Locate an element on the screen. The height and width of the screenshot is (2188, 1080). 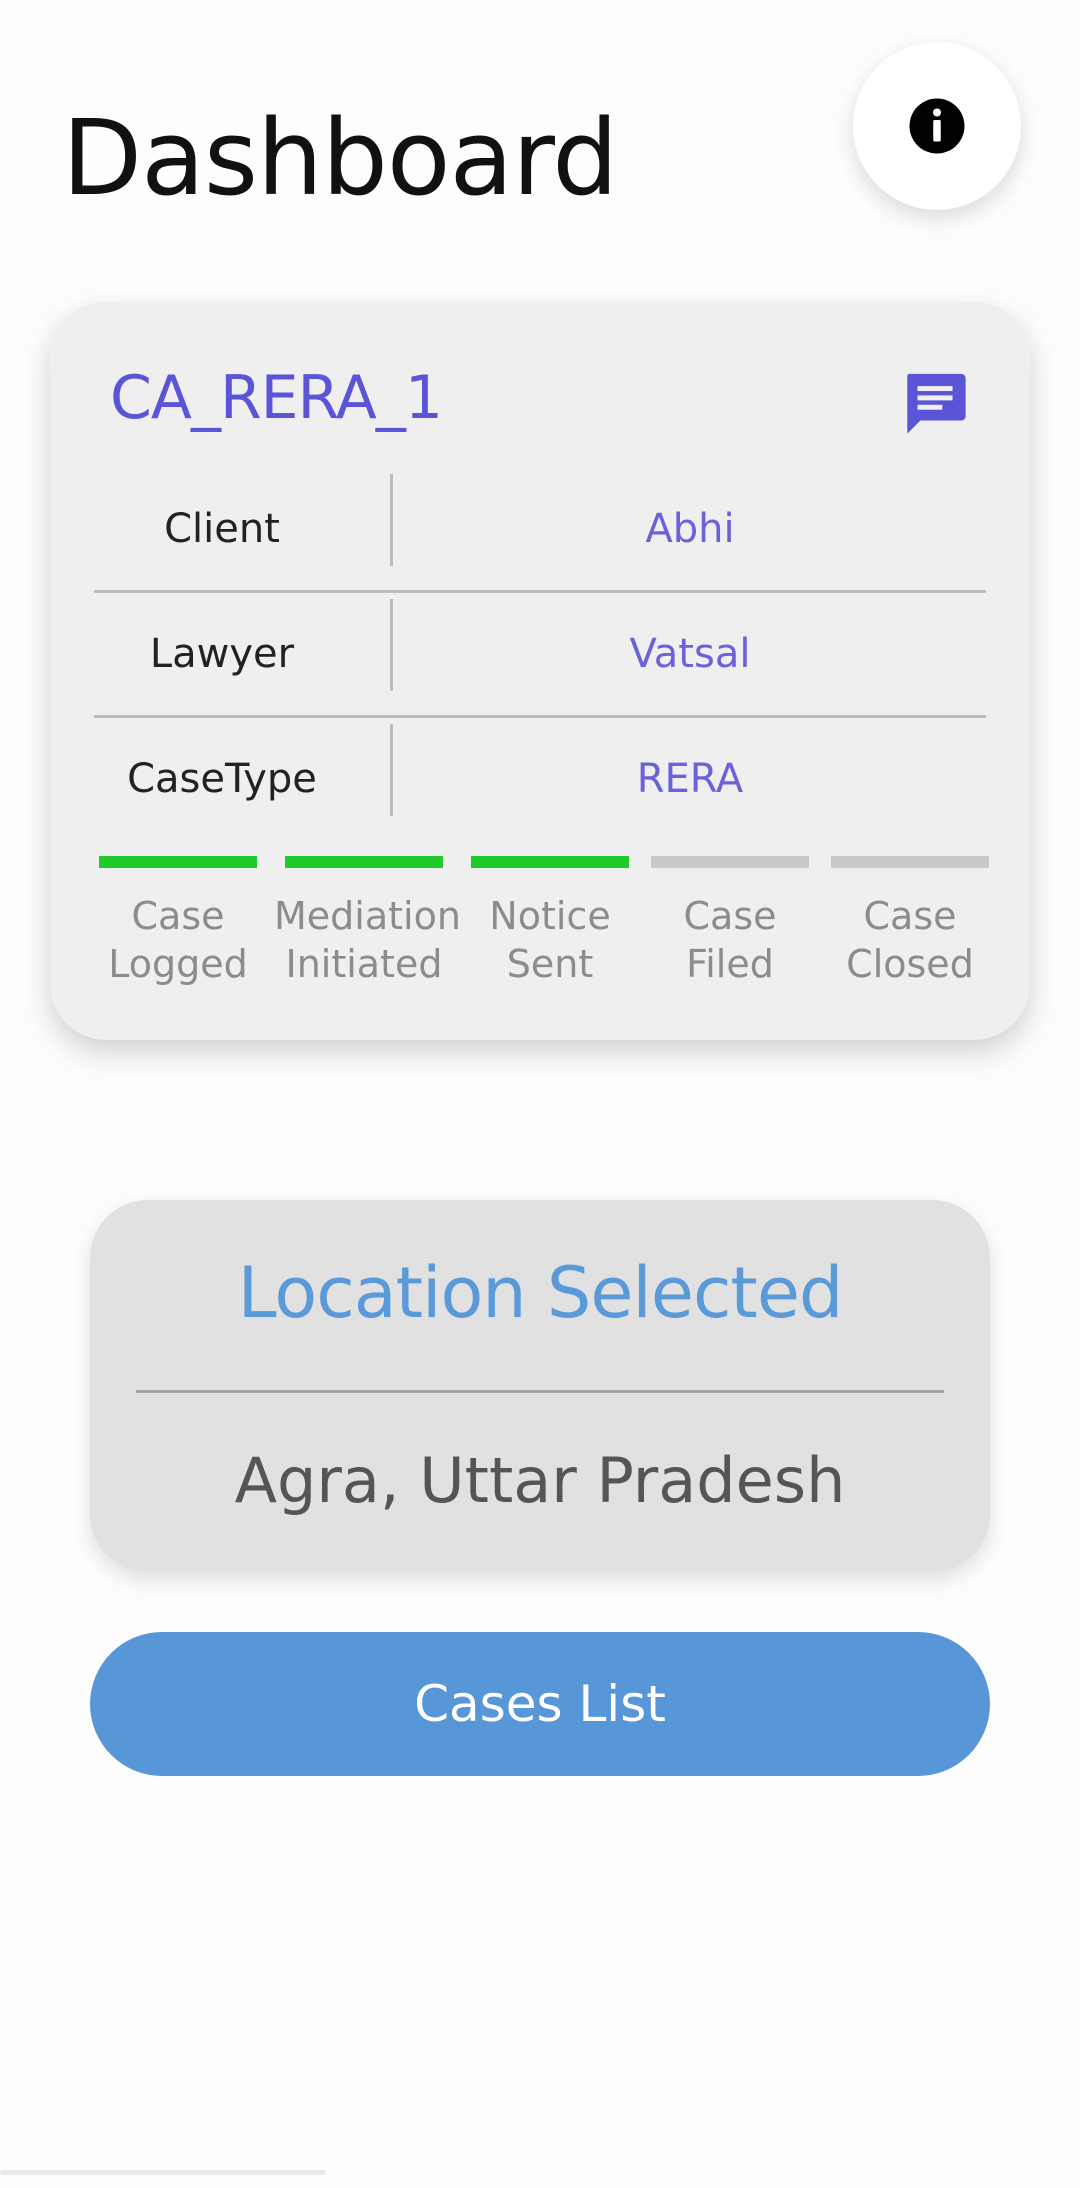
info-value: Abhi is located at coordinates (690, 529).